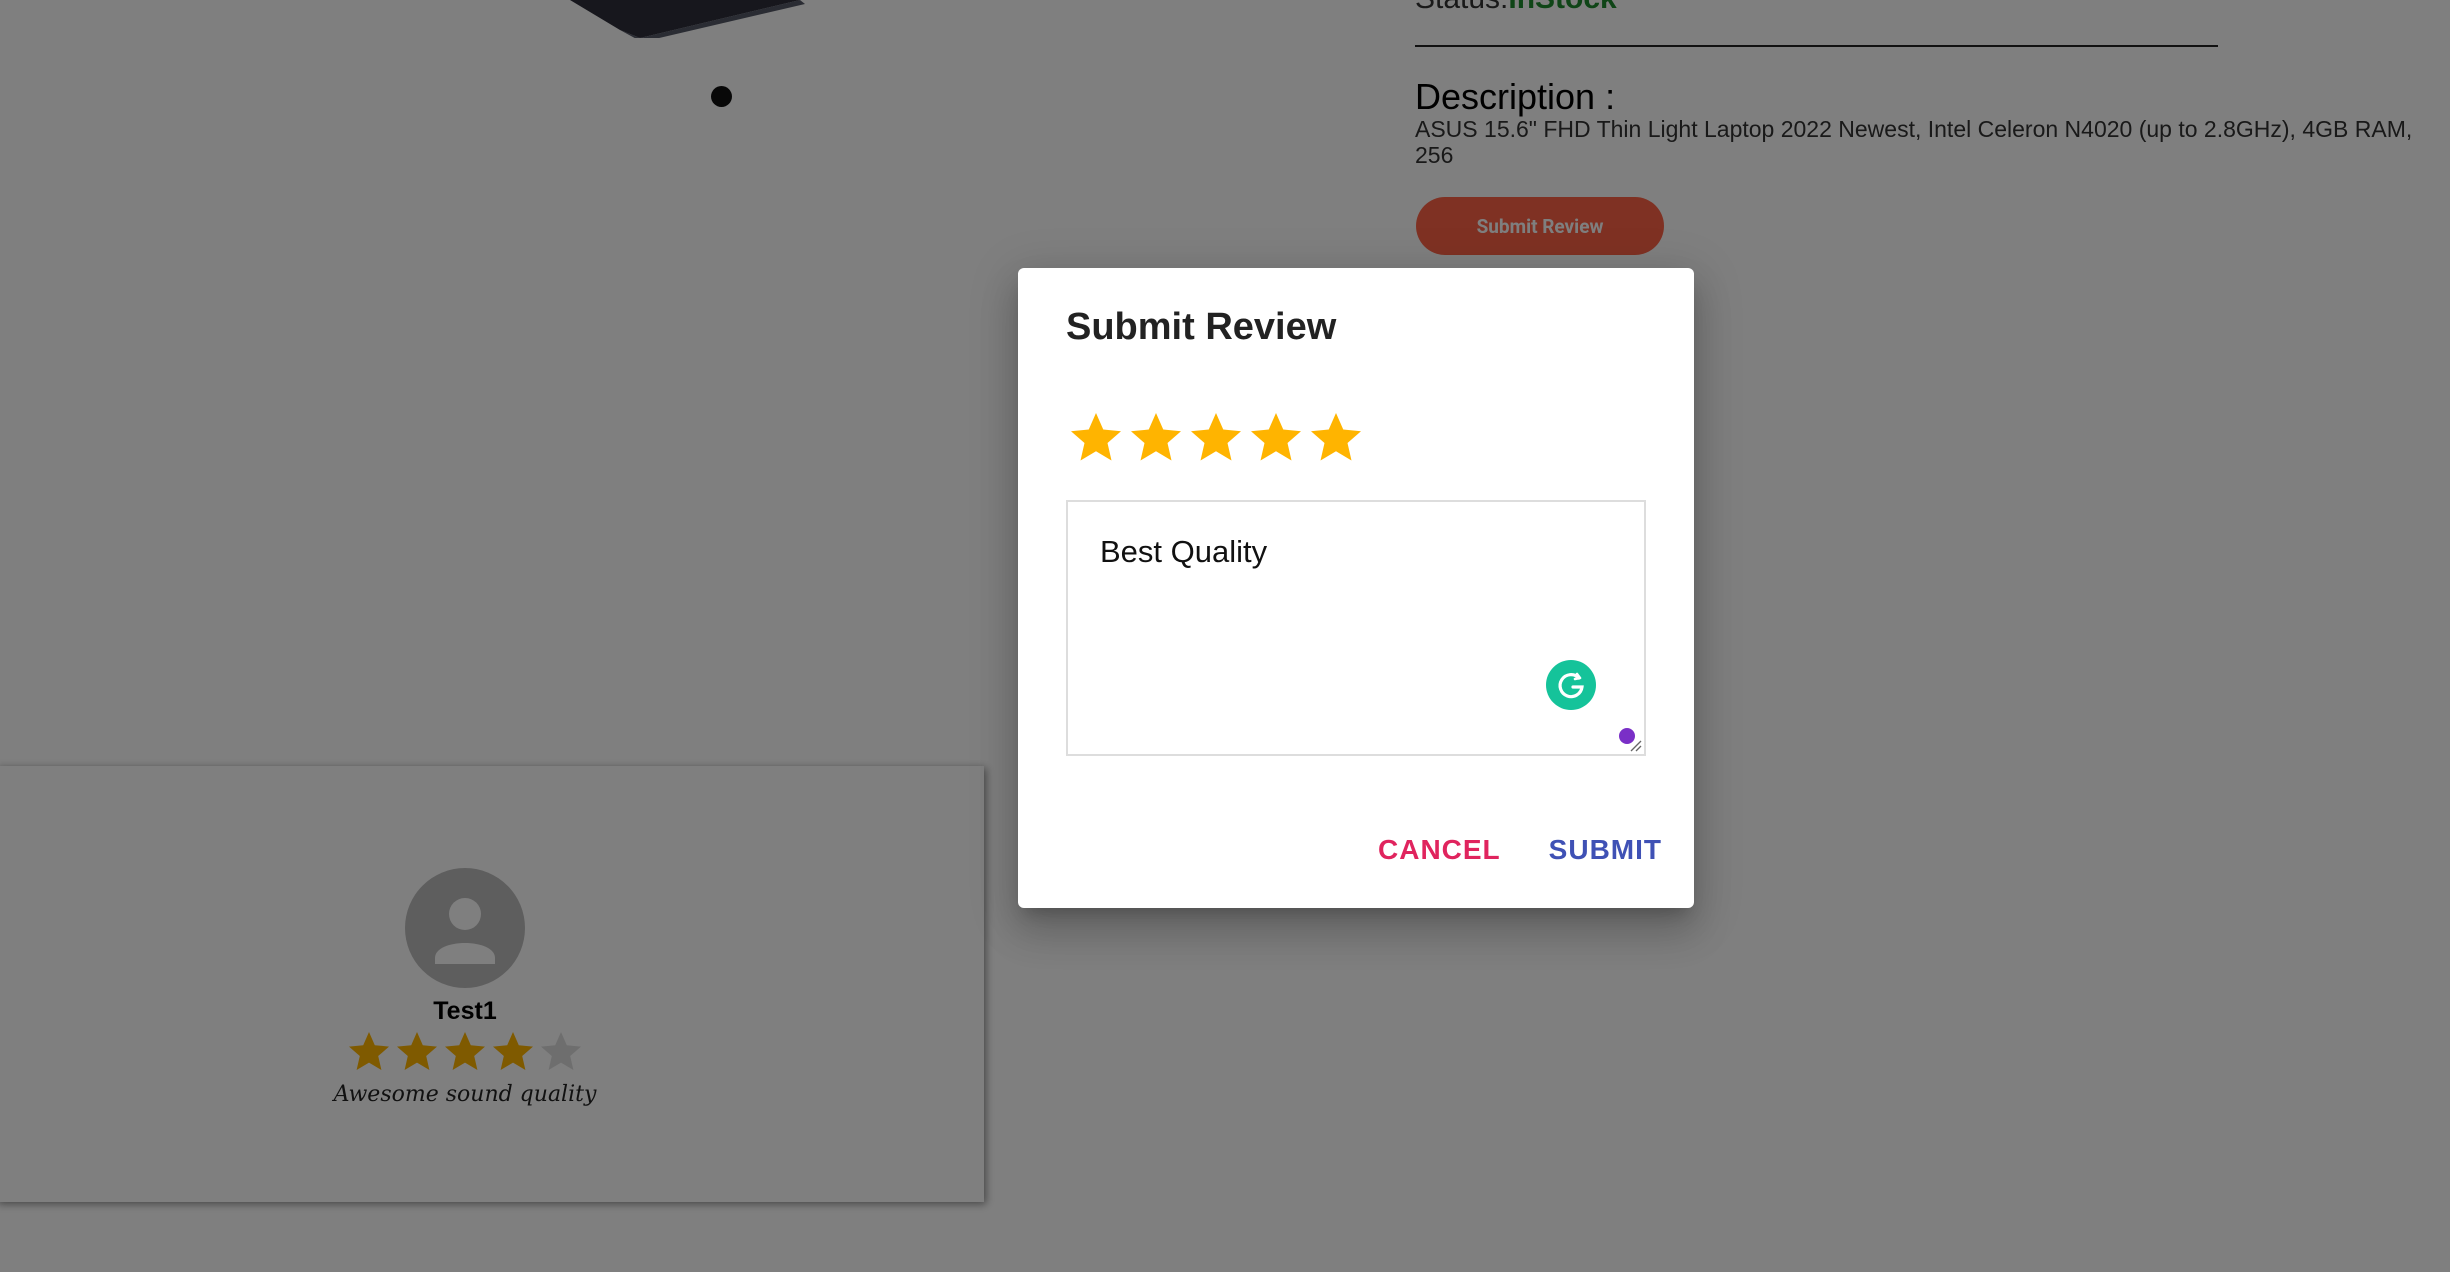 Image resolution: width=2450 pixels, height=1272 pixels. What do you see at coordinates (1635, 745) in the screenshot?
I see `resize-handle-icon` at bounding box center [1635, 745].